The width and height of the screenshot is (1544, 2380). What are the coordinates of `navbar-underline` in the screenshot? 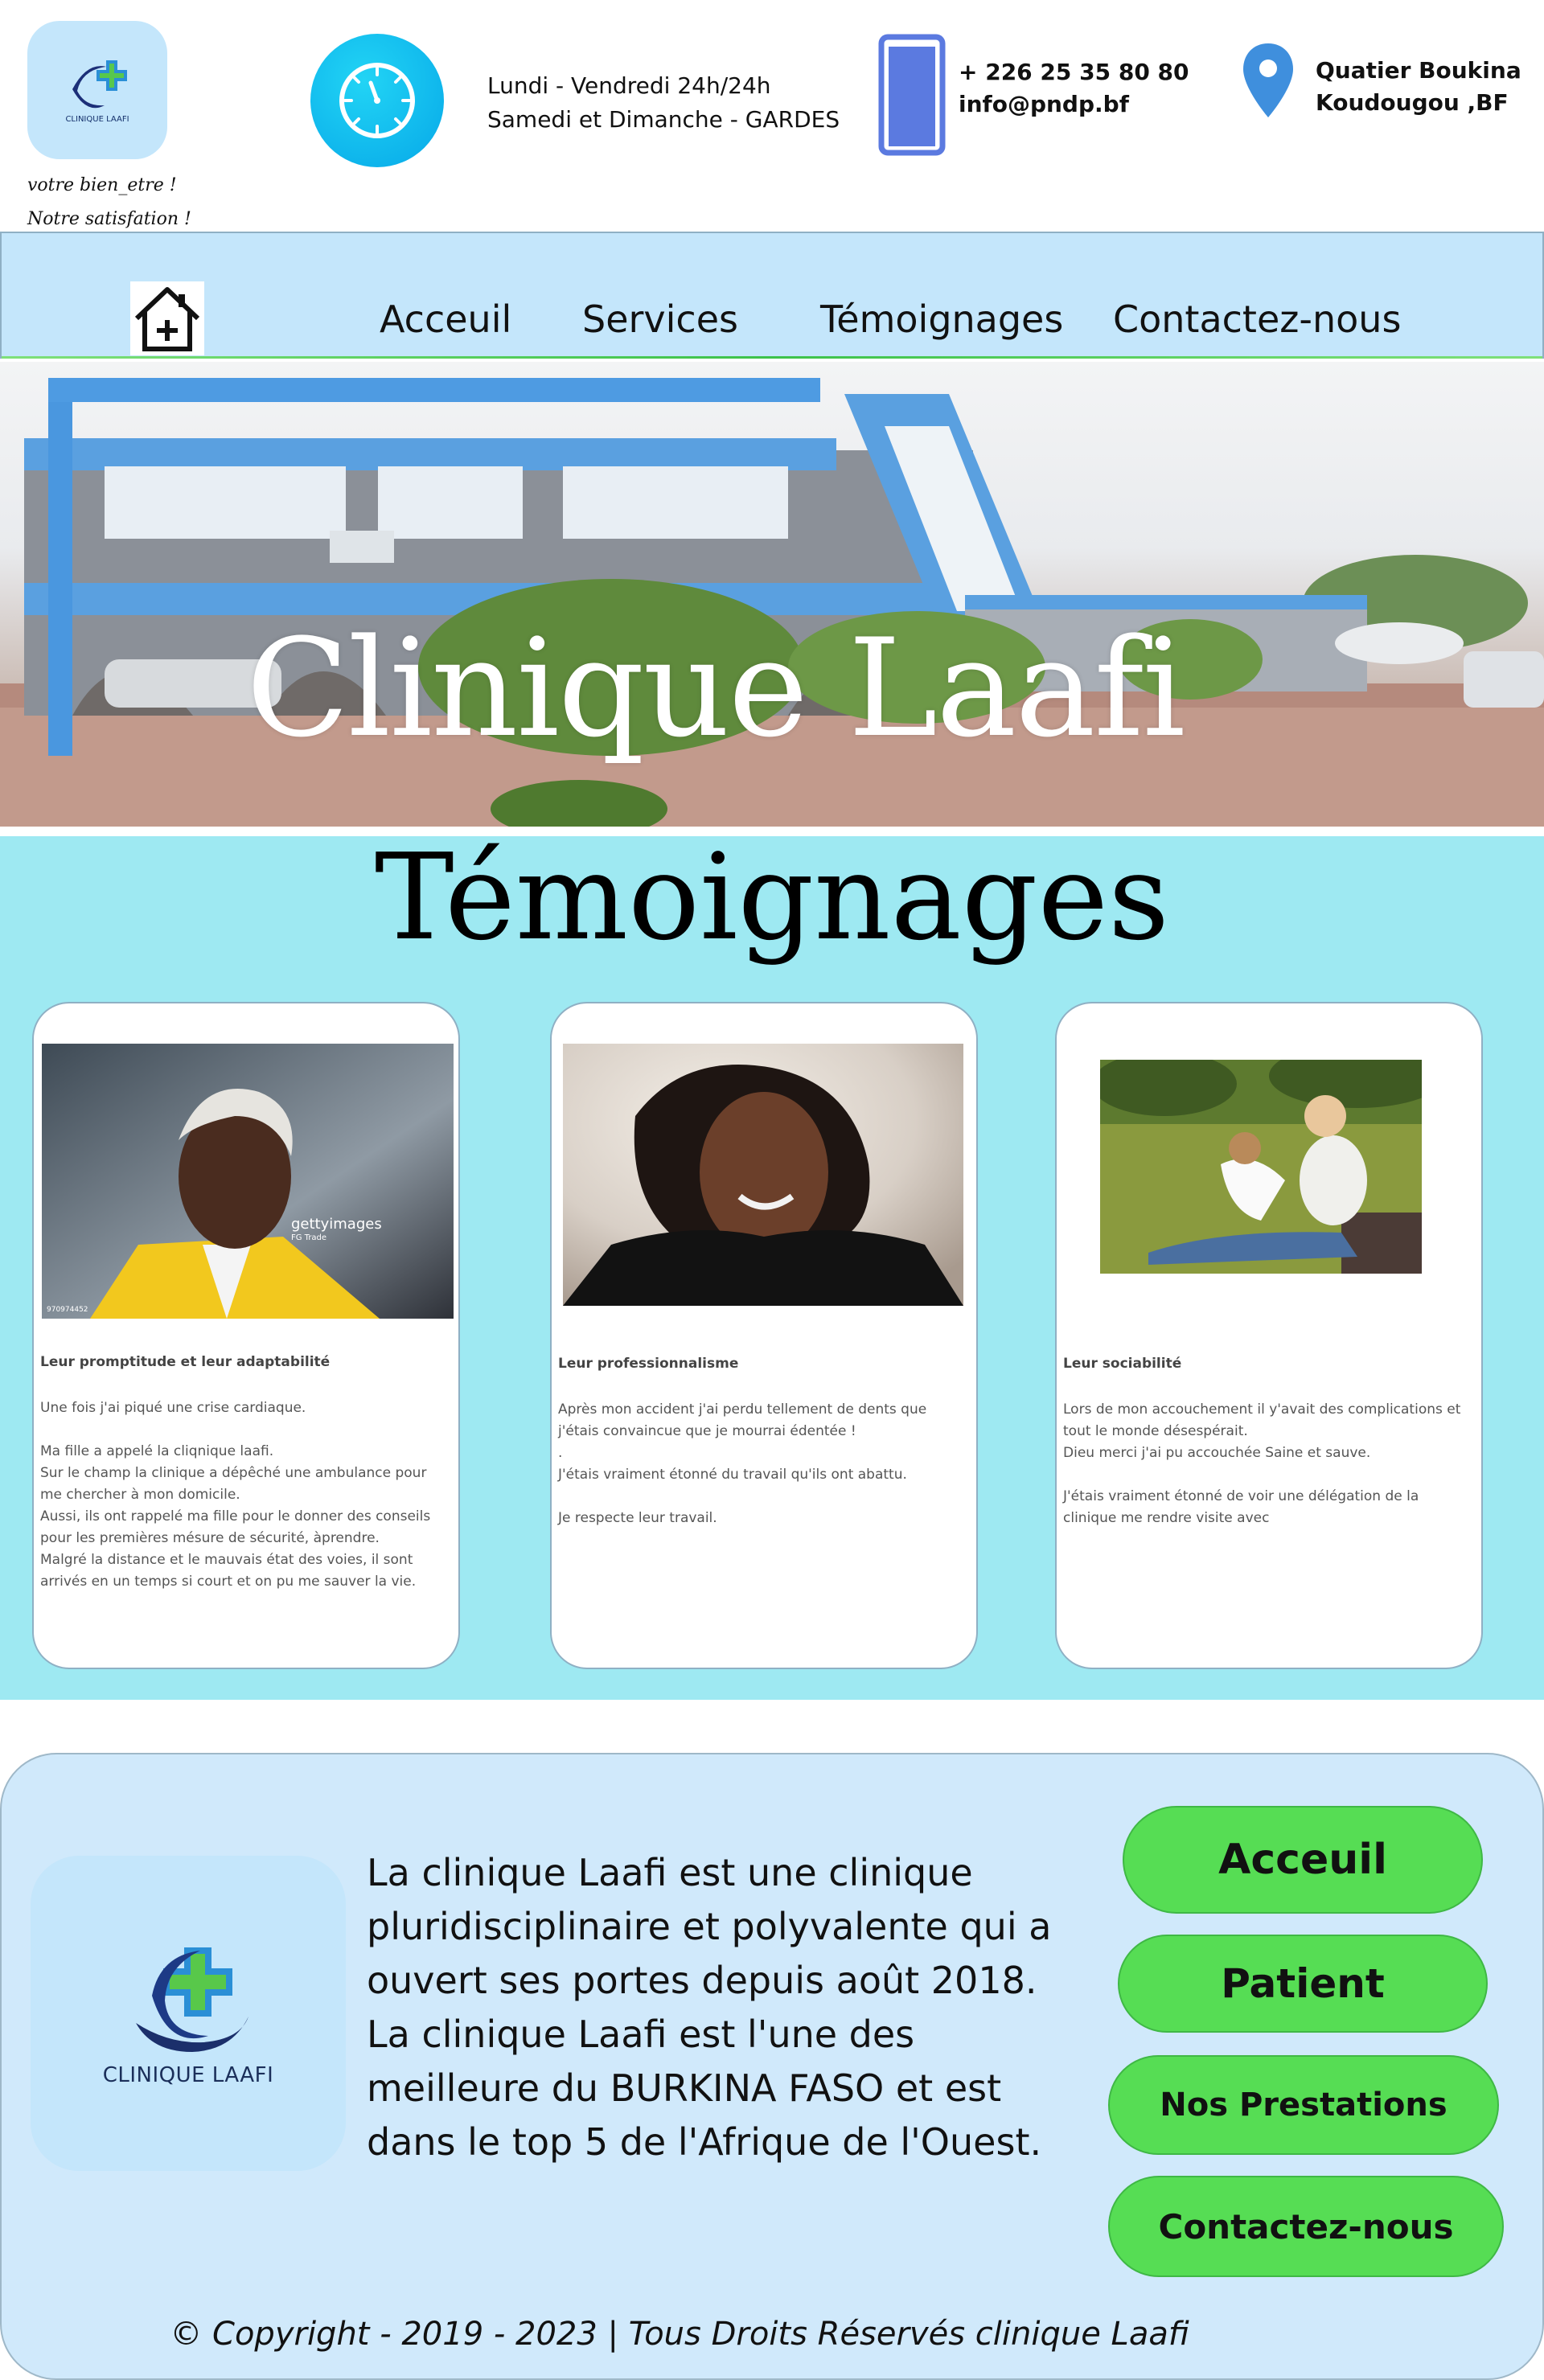 It's located at (772, 357).